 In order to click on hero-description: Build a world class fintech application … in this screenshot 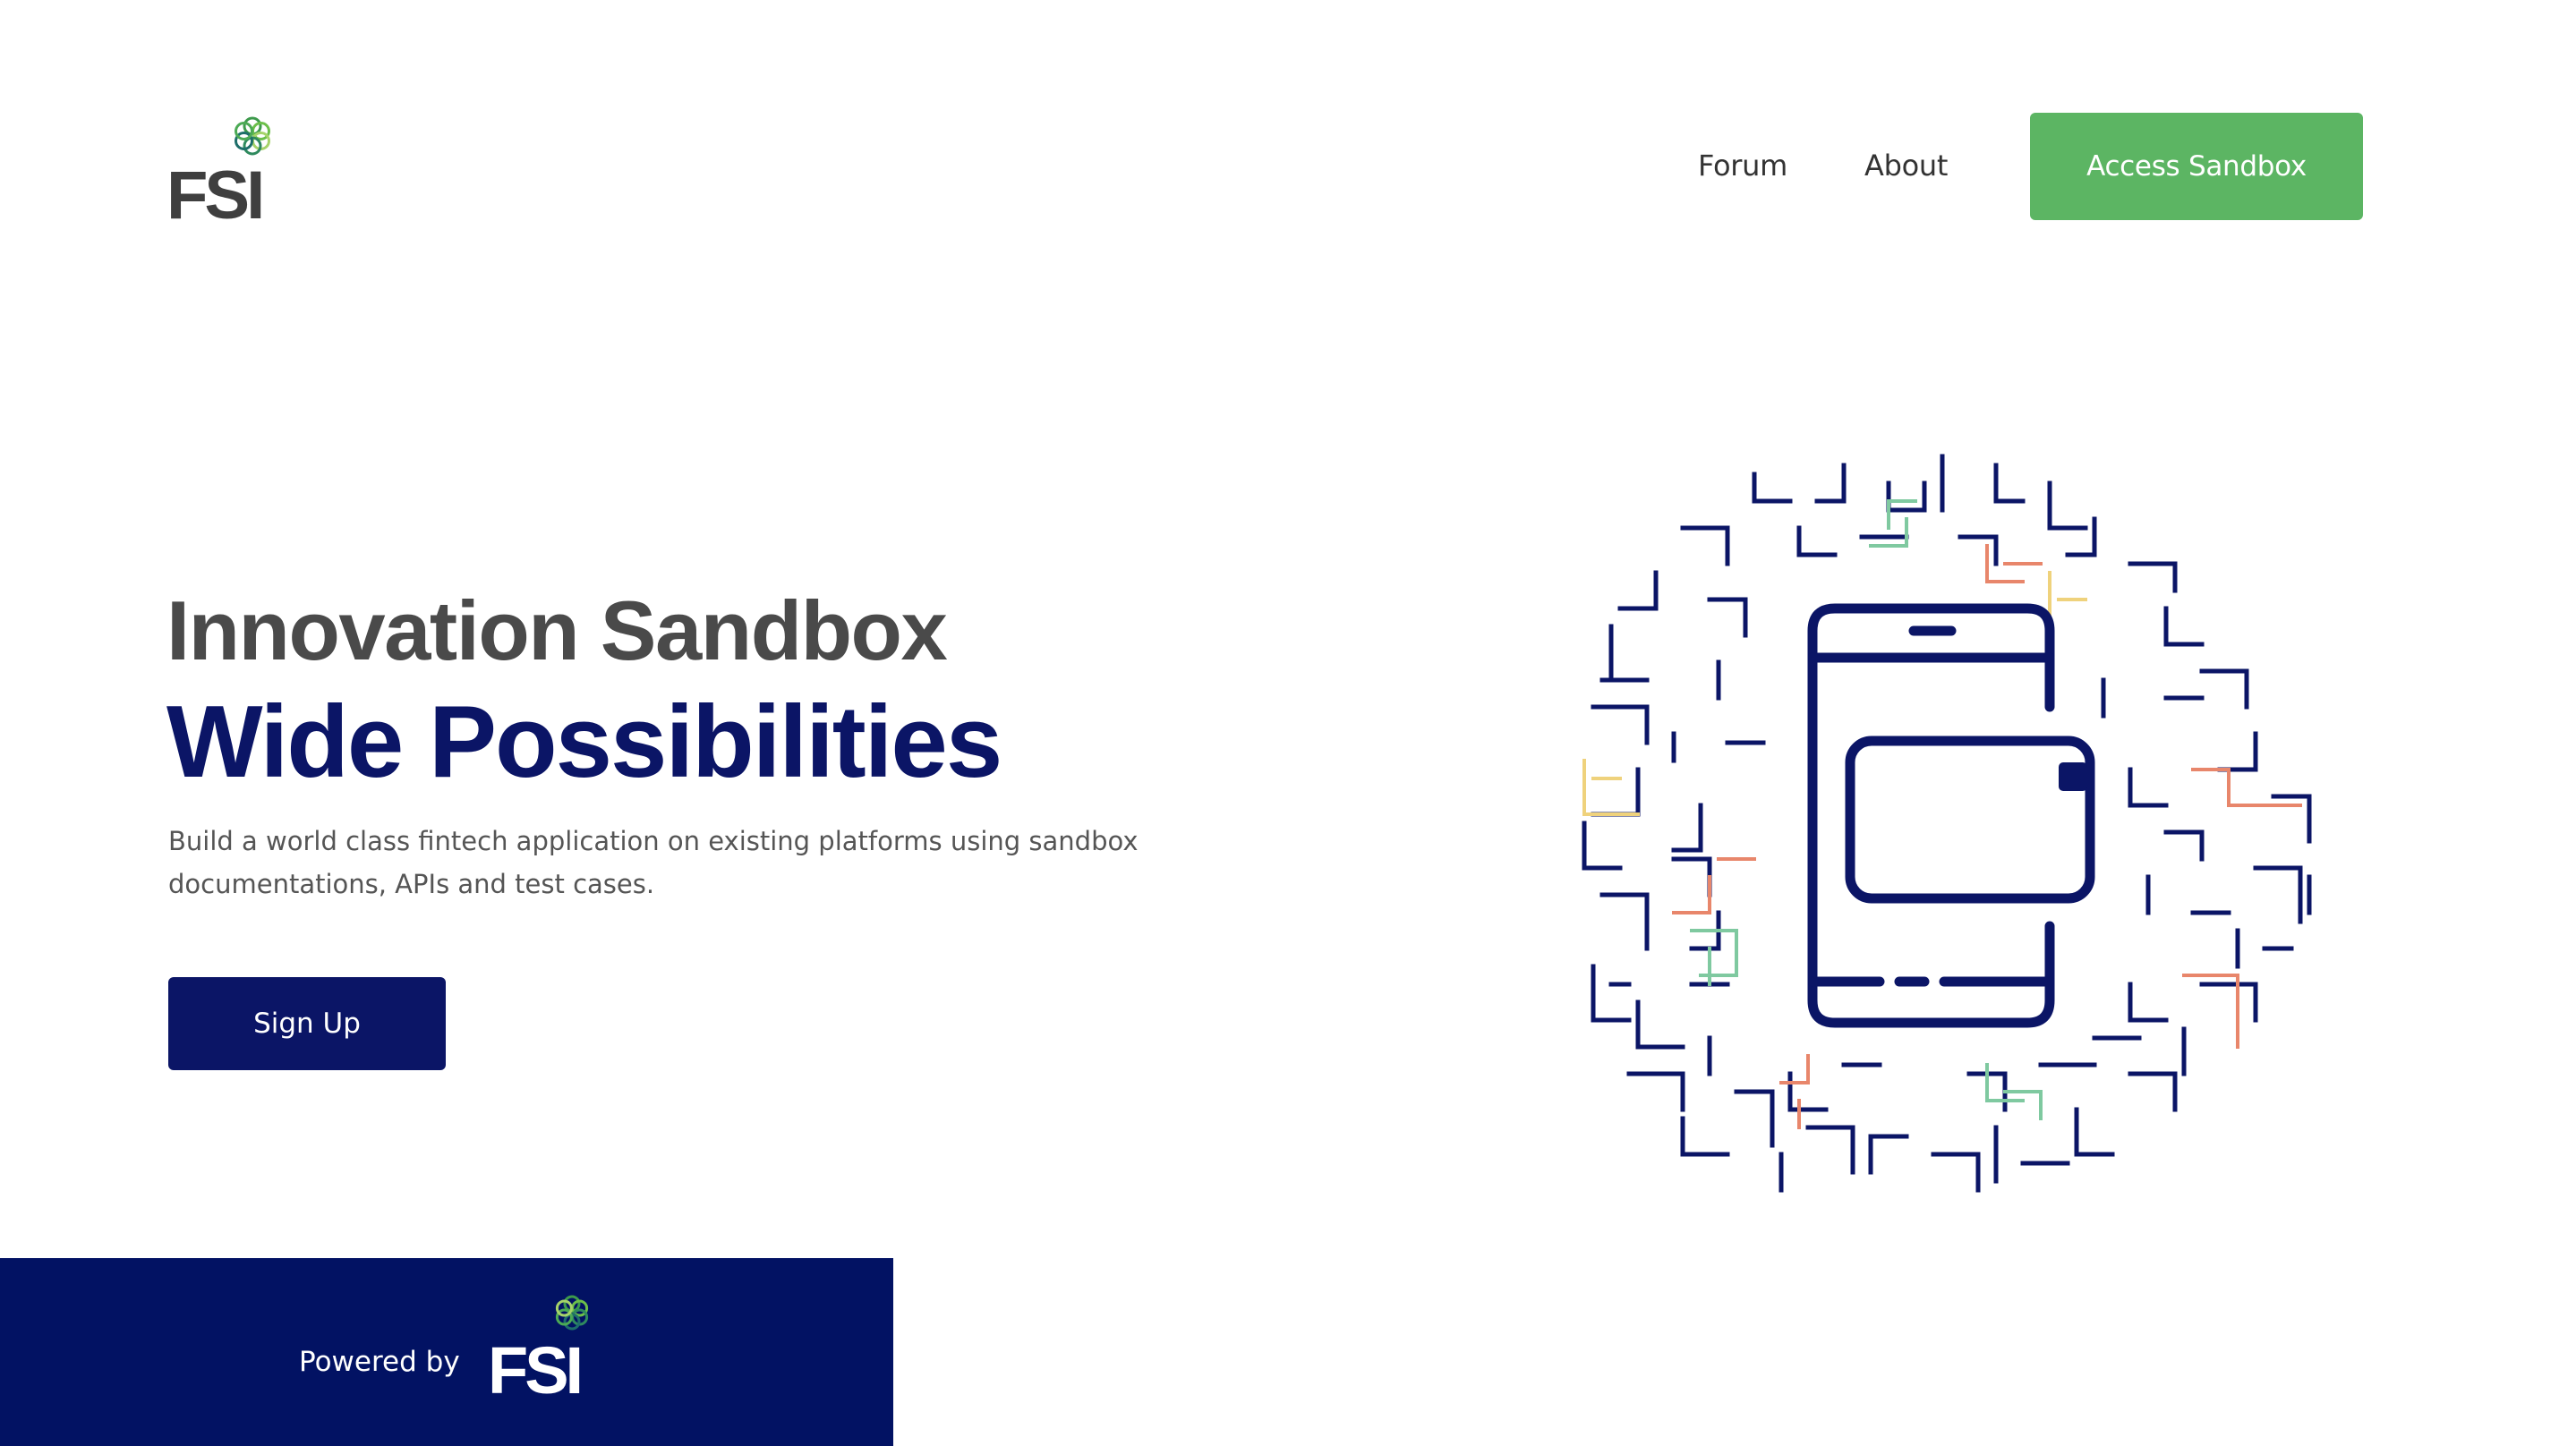, I will do `click(653, 862)`.